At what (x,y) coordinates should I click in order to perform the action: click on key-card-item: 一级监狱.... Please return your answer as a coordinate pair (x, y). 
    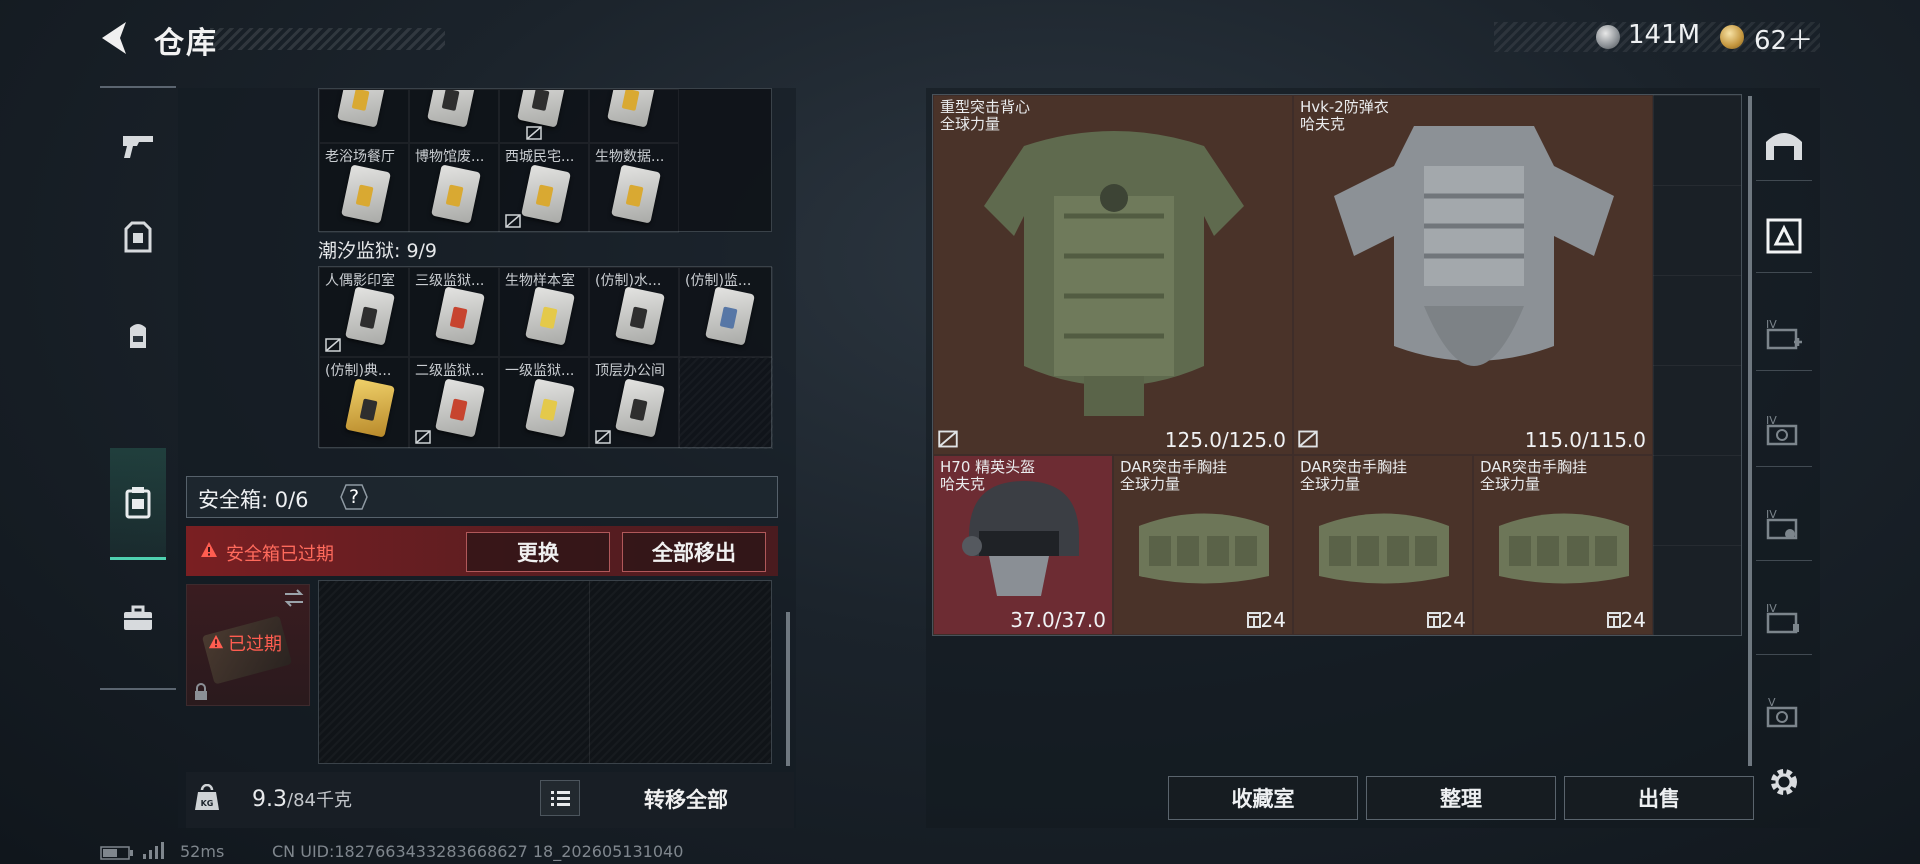
    Looking at the image, I should click on (544, 403).